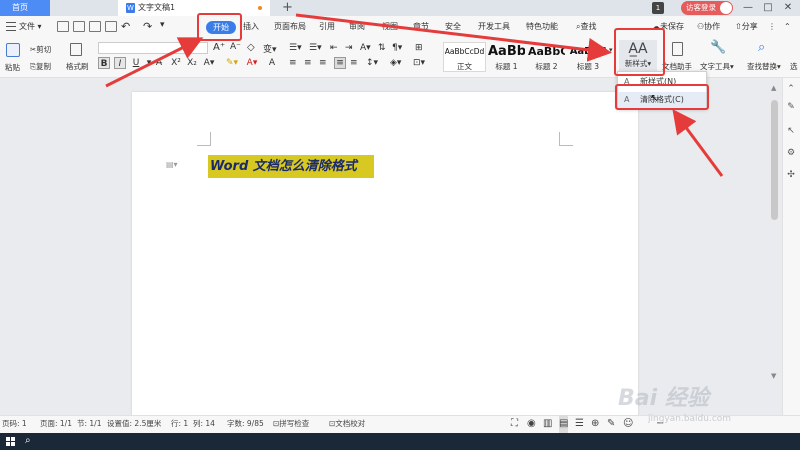  Describe the element at coordinates (162, 25) in the screenshot. I see `more-chevron-icon: ▾` at that location.